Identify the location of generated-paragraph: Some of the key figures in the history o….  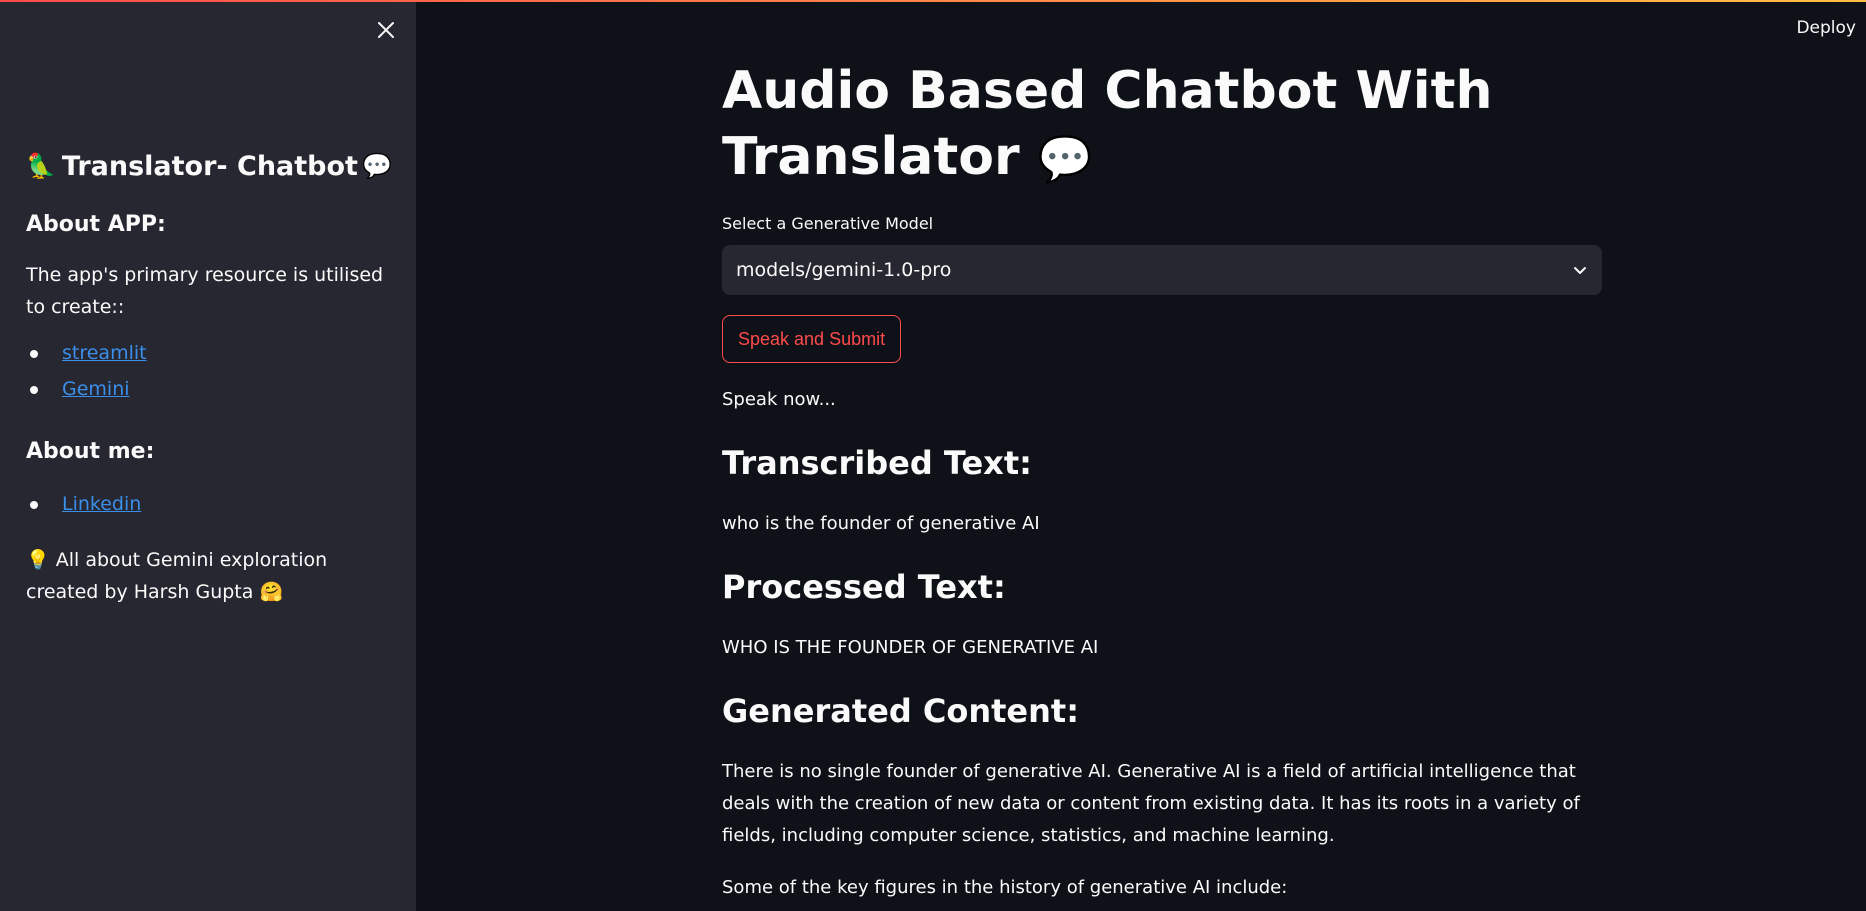
(1005, 887).